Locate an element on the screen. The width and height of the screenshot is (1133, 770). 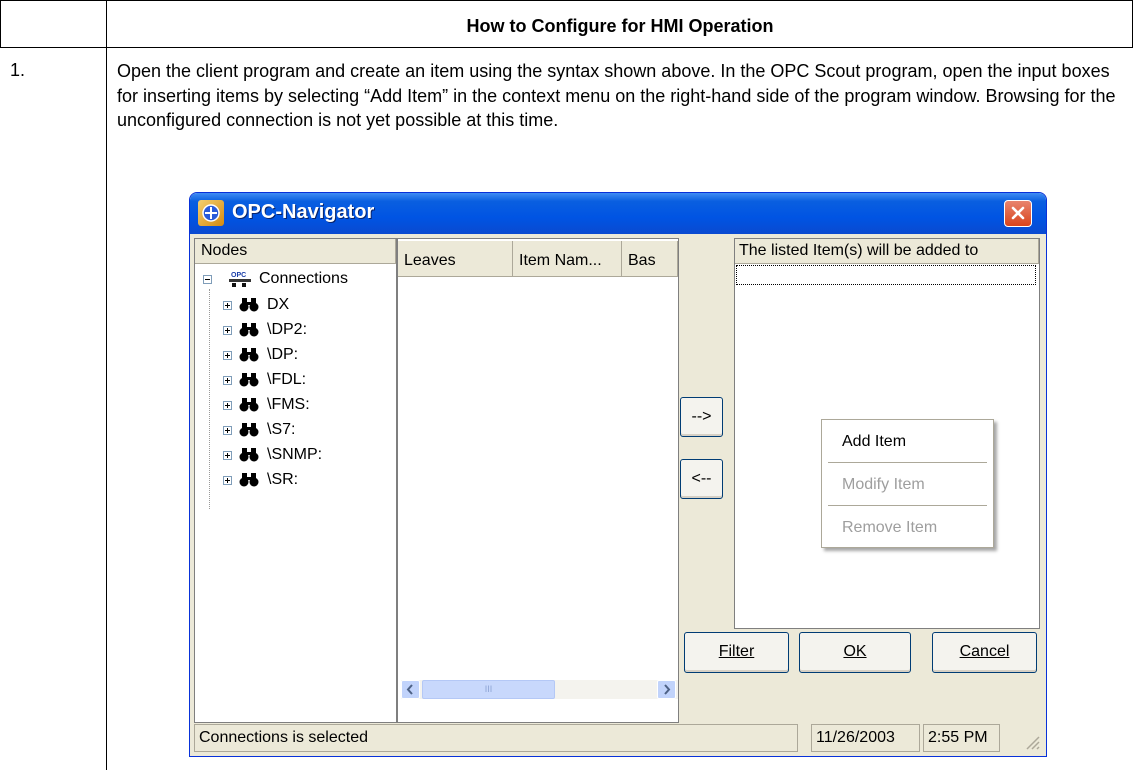
table-column-divider is located at coordinates (106, 385).